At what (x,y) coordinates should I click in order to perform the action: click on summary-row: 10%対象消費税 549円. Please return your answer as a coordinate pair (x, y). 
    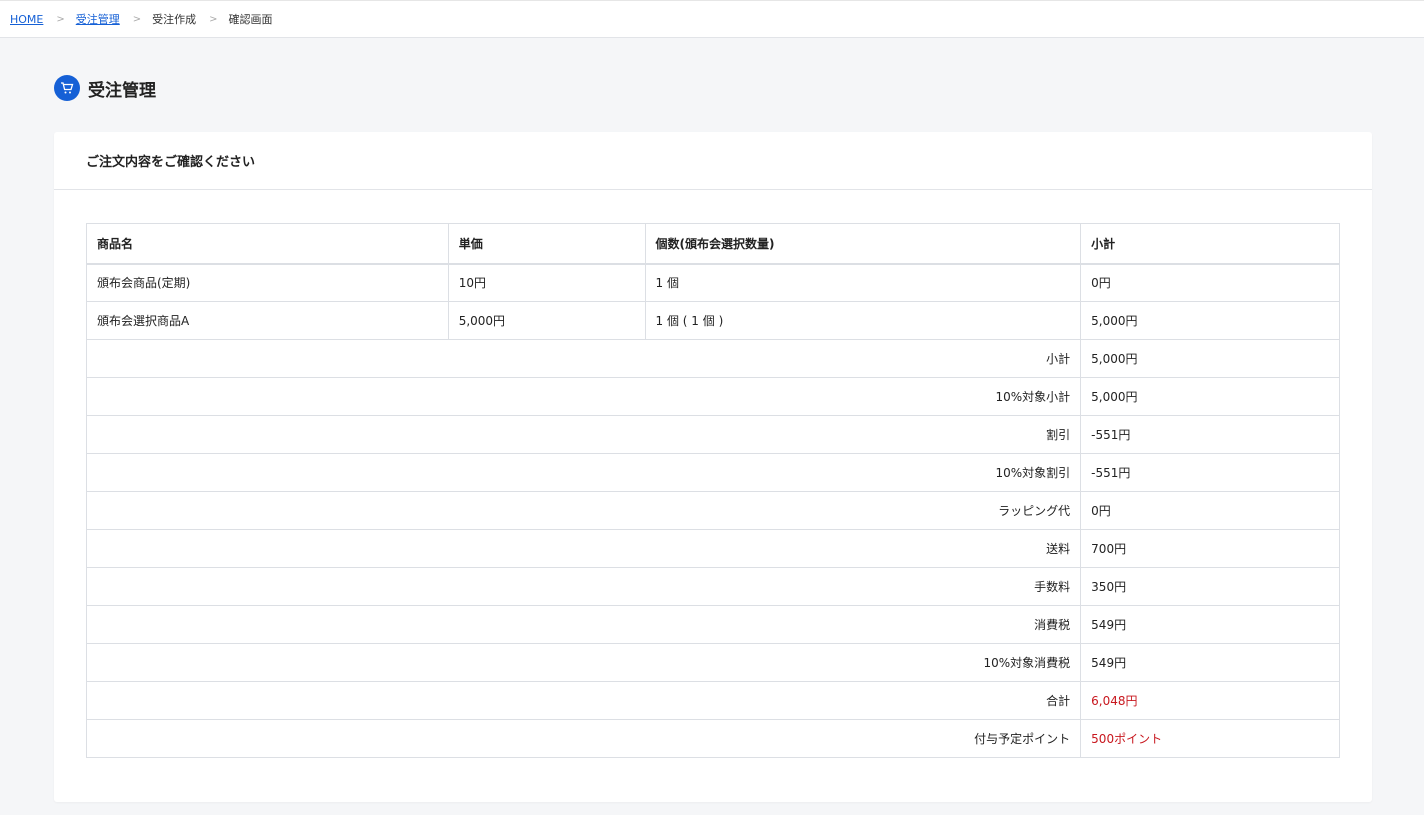
    Looking at the image, I should click on (712, 662).